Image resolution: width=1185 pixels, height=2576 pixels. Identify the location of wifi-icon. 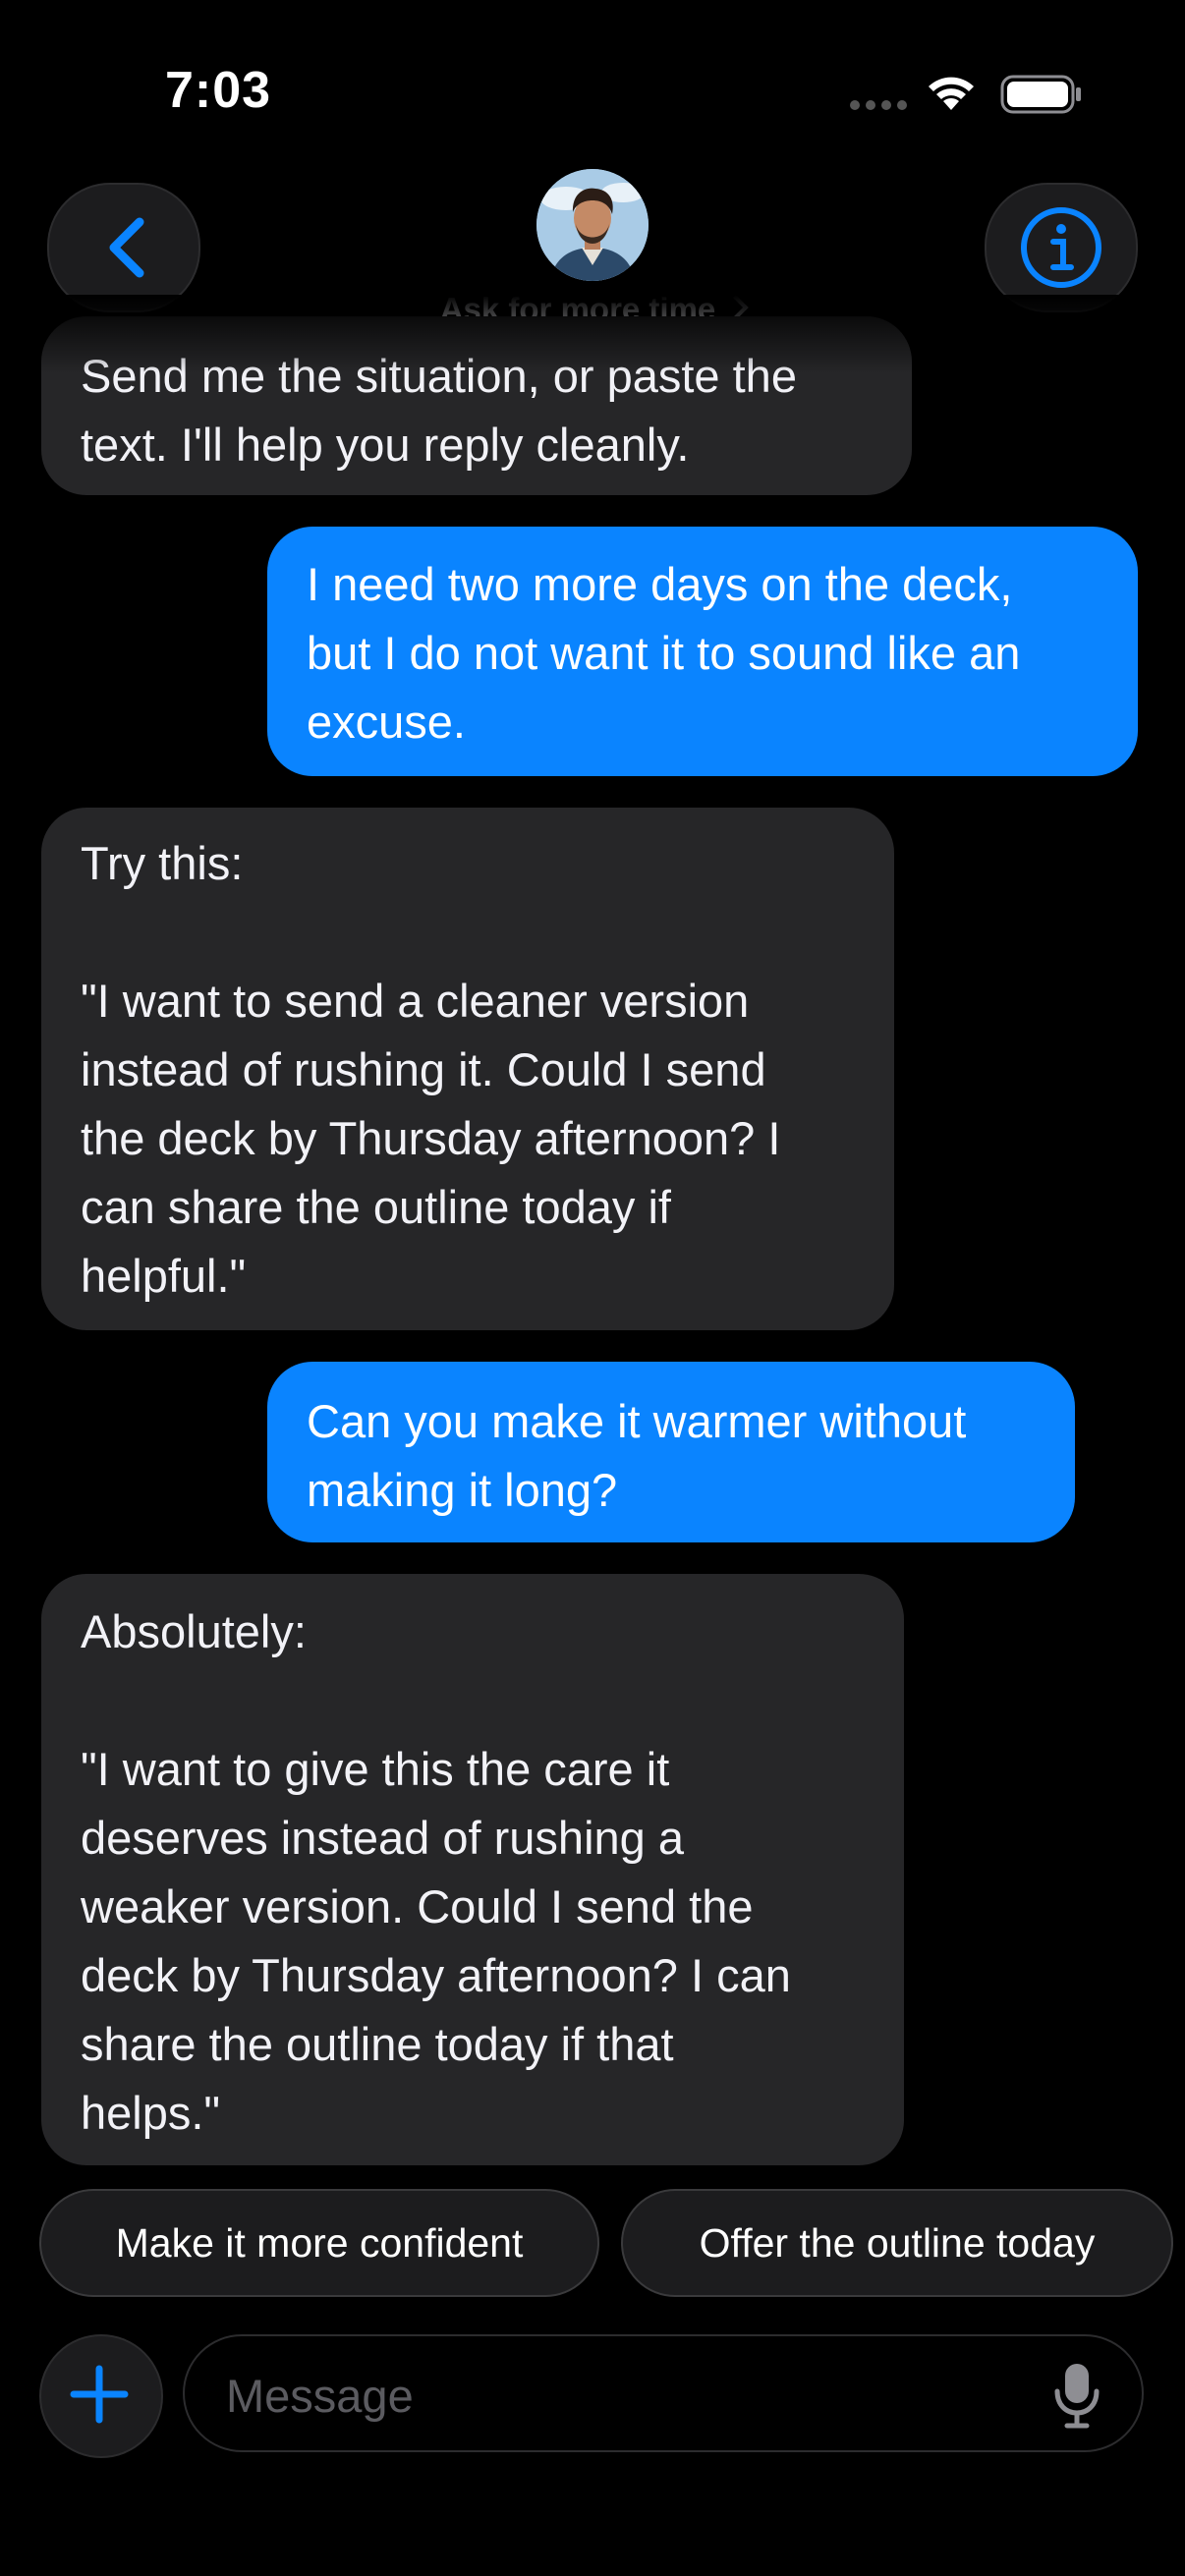
(952, 93).